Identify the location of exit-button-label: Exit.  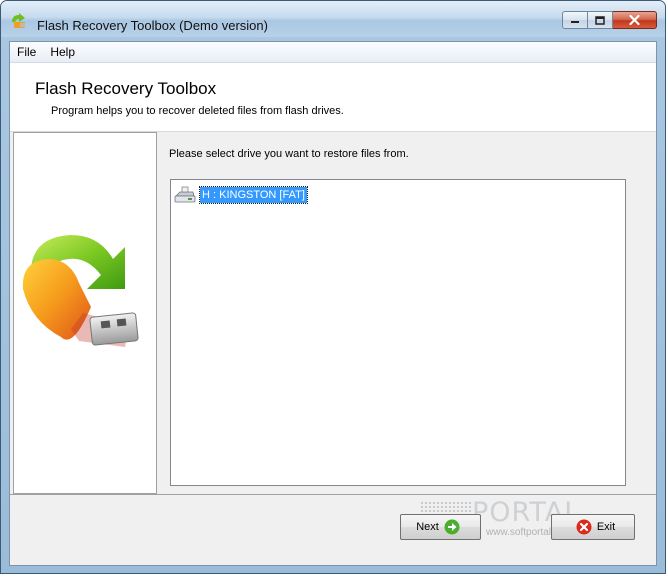
(606, 527).